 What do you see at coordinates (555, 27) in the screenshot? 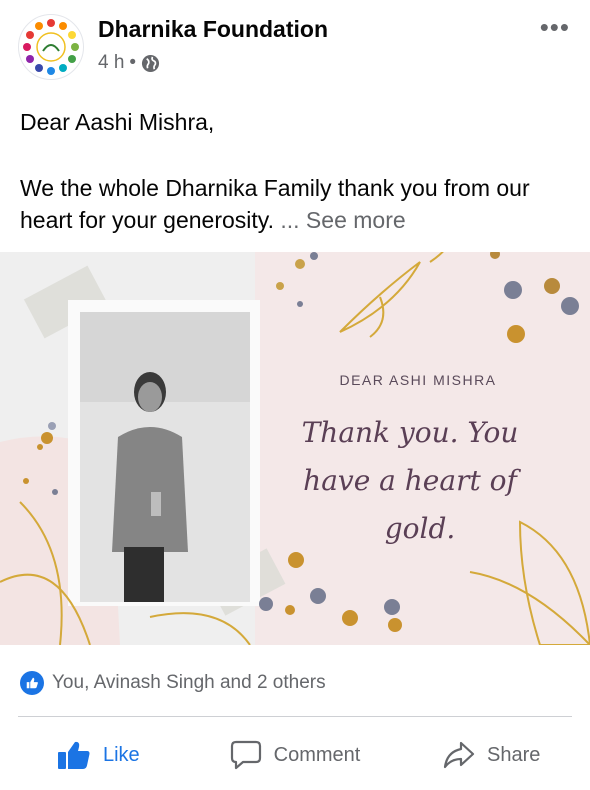
I see `more-options-icon: •••` at bounding box center [555, 27].